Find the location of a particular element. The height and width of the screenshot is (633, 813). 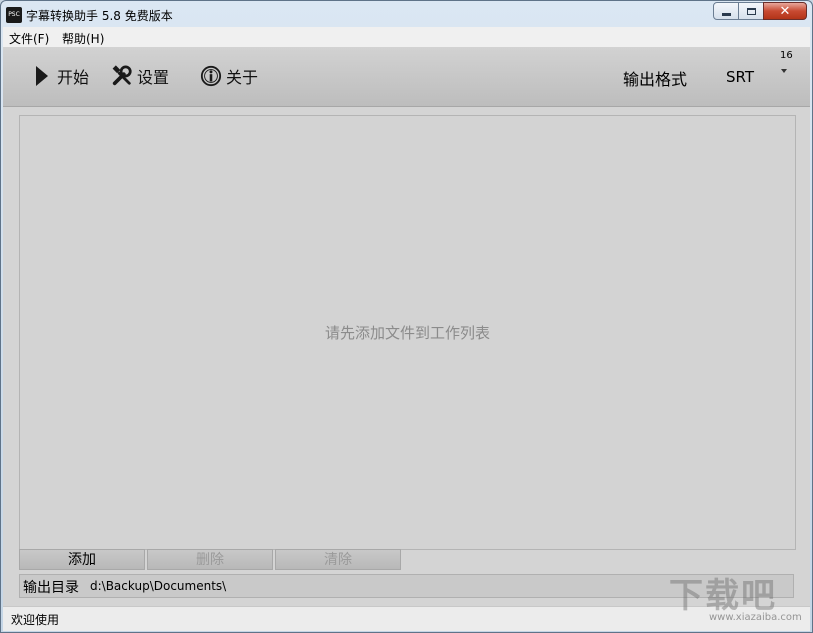

maximize-button is located at coordinates (751, 11).